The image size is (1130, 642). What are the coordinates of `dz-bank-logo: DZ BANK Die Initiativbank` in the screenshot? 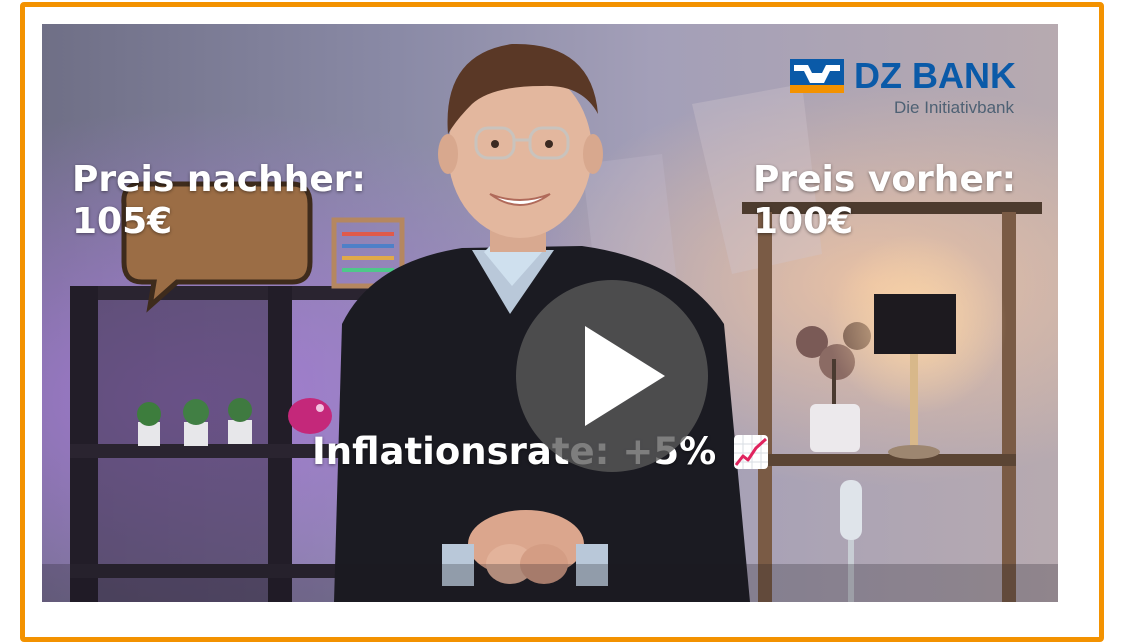 It's located at (903, 88).